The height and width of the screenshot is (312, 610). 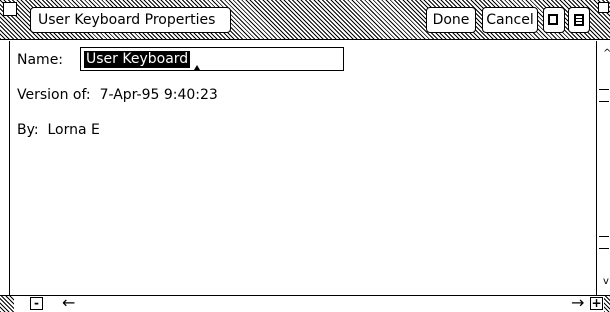 I want to click on text-caret-icon, so click(x=197, y=67).